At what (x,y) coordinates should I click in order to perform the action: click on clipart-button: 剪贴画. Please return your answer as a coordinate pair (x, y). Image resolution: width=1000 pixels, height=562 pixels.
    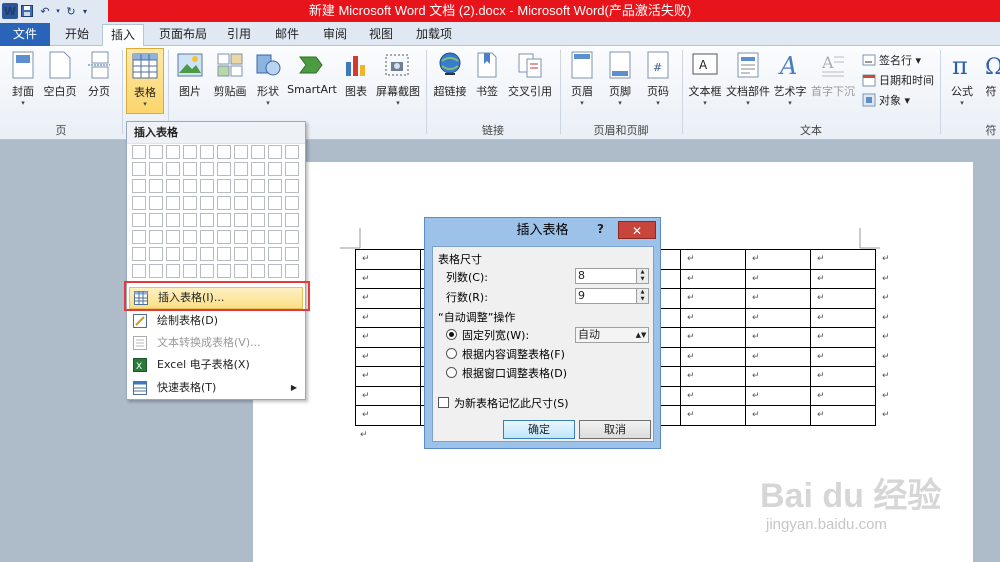
    Looking at the image, I should click on (230, 74).